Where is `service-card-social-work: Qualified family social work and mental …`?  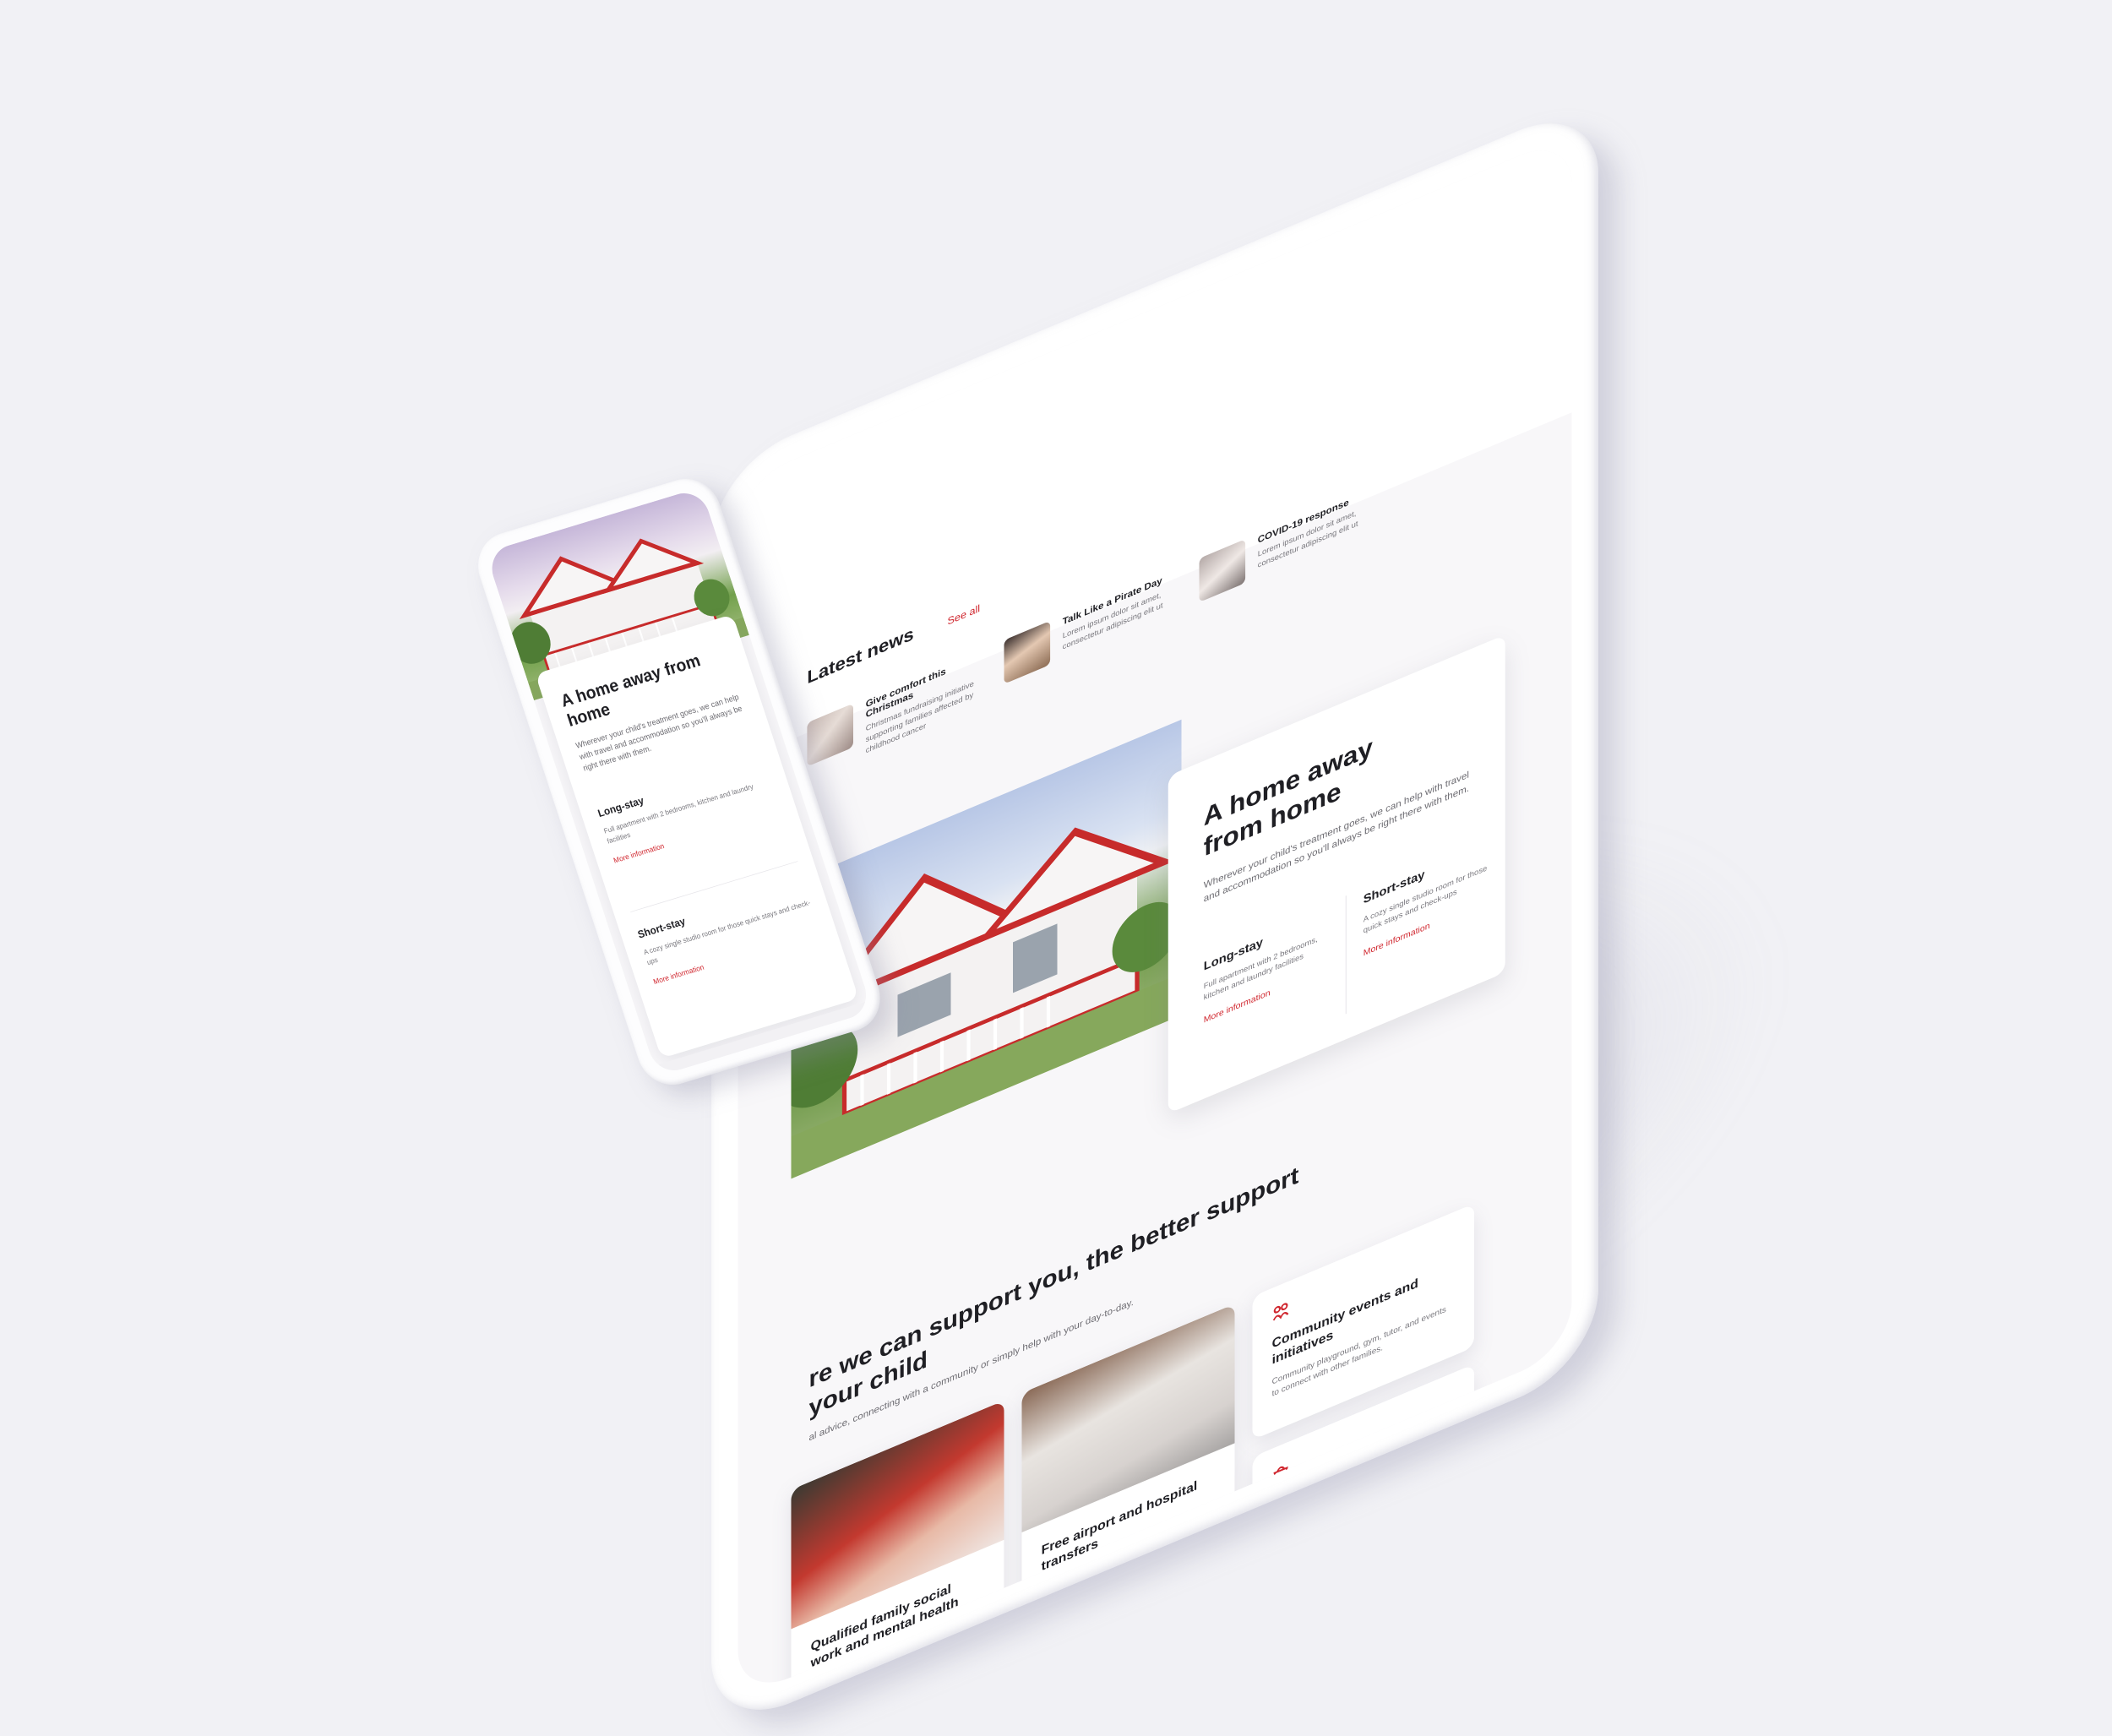
service-card-social-work: Qualified family social work and mental … is located at coordinates (897, 1550).